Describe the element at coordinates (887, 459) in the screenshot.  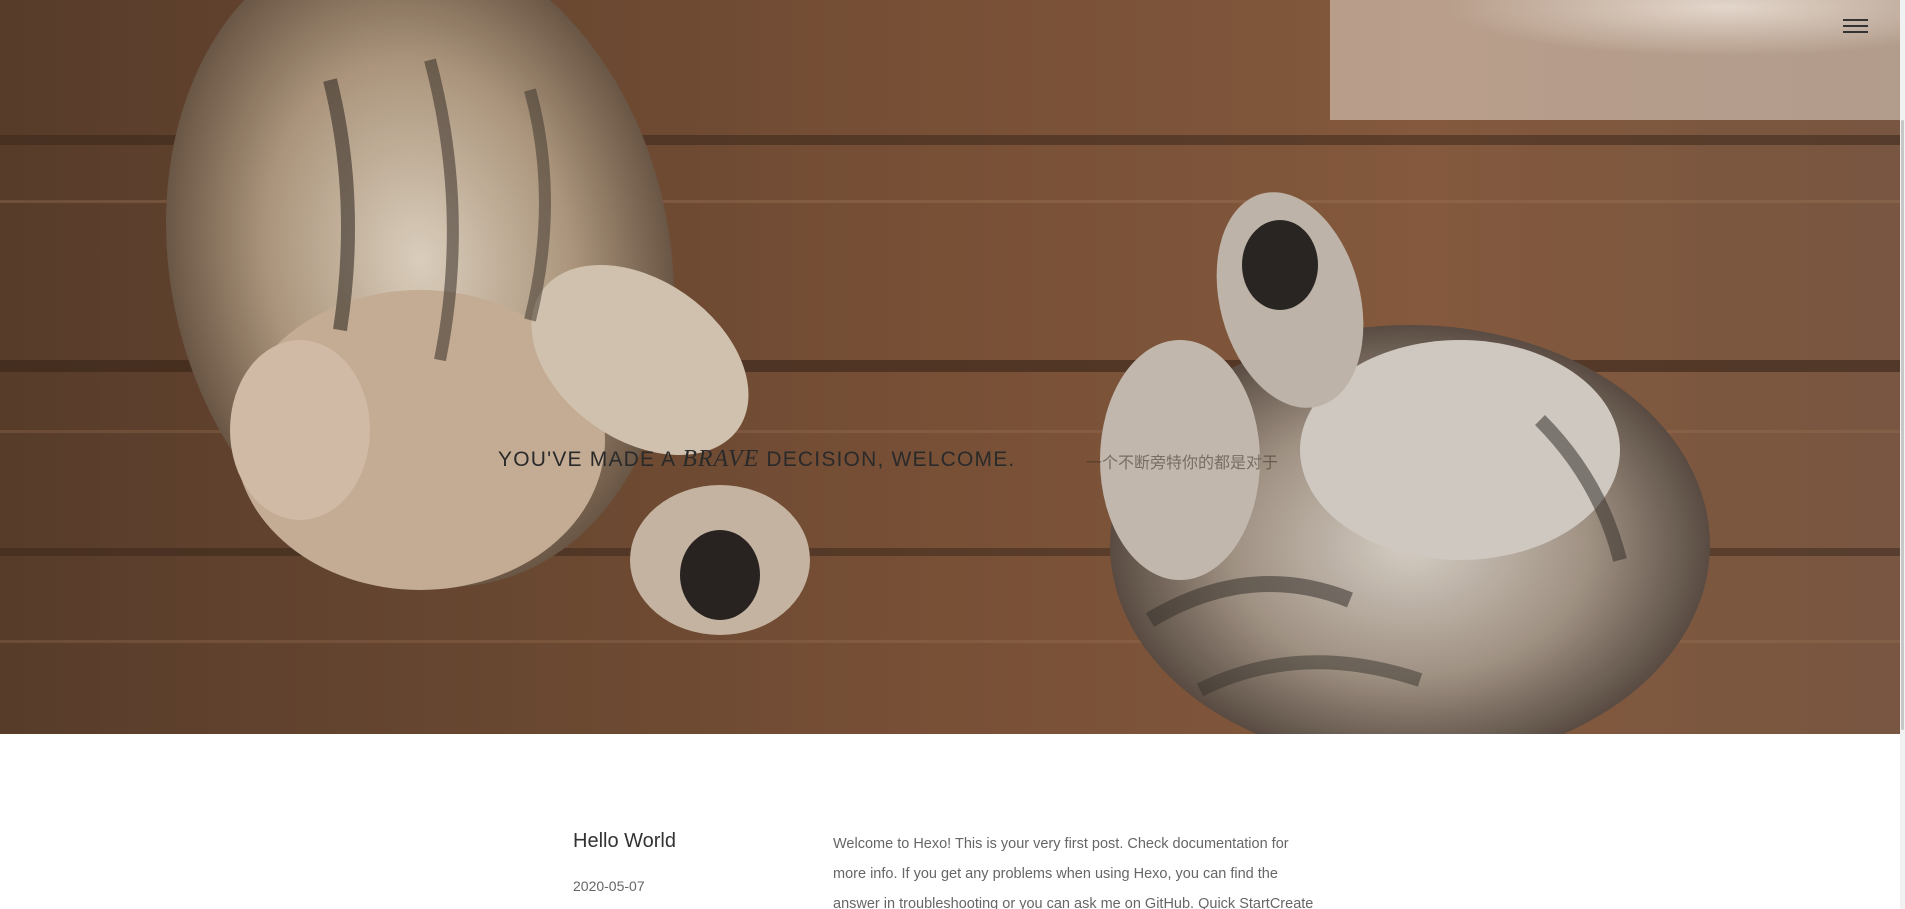
I see `tagline-after: DECISION, WELCOME.` at that location.